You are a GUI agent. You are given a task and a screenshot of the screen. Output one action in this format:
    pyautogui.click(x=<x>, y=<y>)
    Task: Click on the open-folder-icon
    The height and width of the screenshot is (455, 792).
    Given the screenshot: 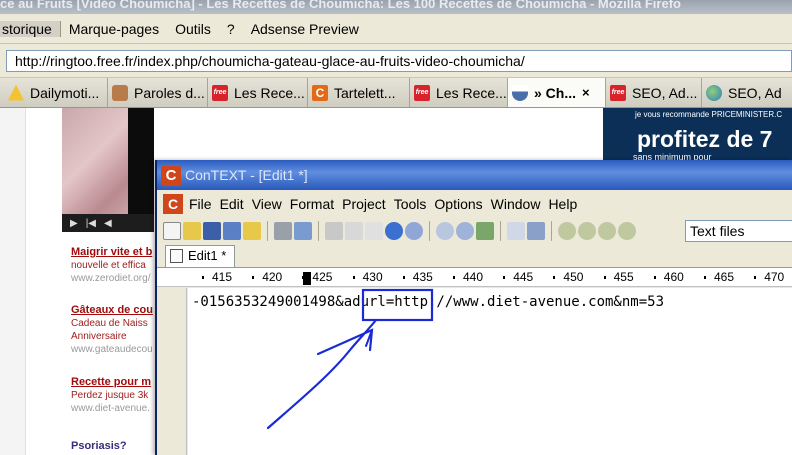 What is the action you would take?
    pyautogui.click(x=192, y=231)
    